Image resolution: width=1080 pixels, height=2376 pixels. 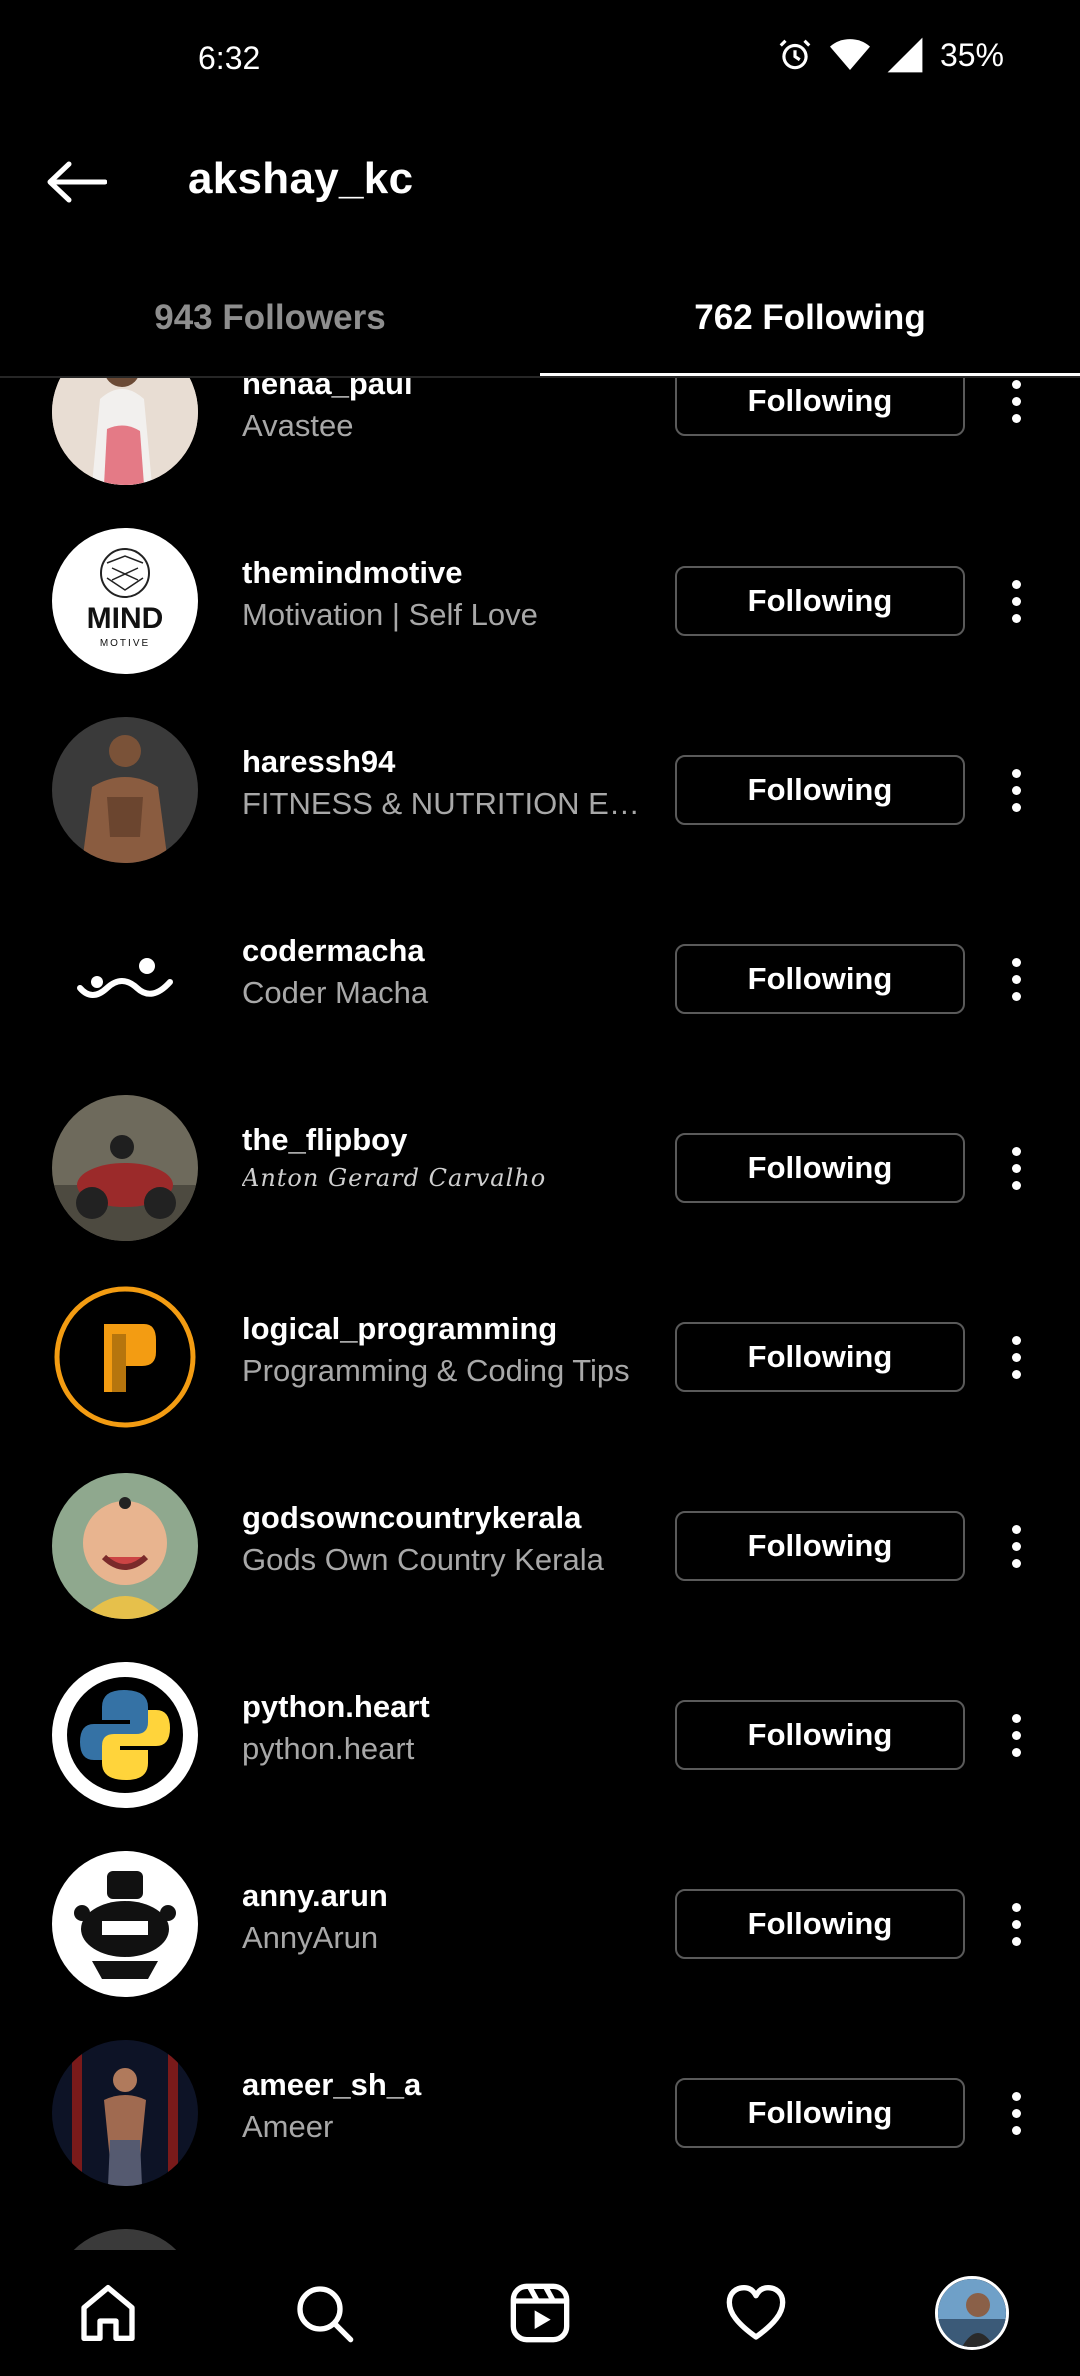 I want to click on user-info: nehaa_paul Avastee, so click(x=447, y=411).